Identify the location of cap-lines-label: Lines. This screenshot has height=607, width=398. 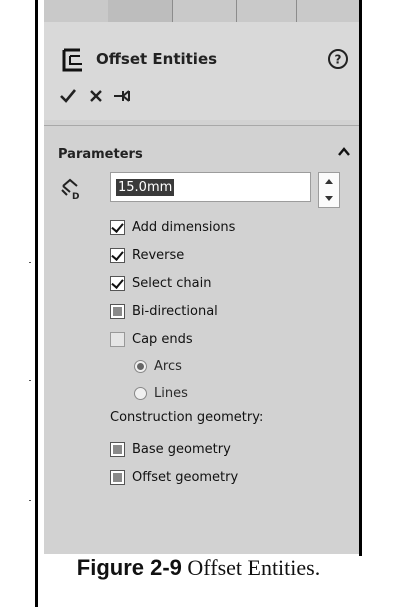
(171, 393).